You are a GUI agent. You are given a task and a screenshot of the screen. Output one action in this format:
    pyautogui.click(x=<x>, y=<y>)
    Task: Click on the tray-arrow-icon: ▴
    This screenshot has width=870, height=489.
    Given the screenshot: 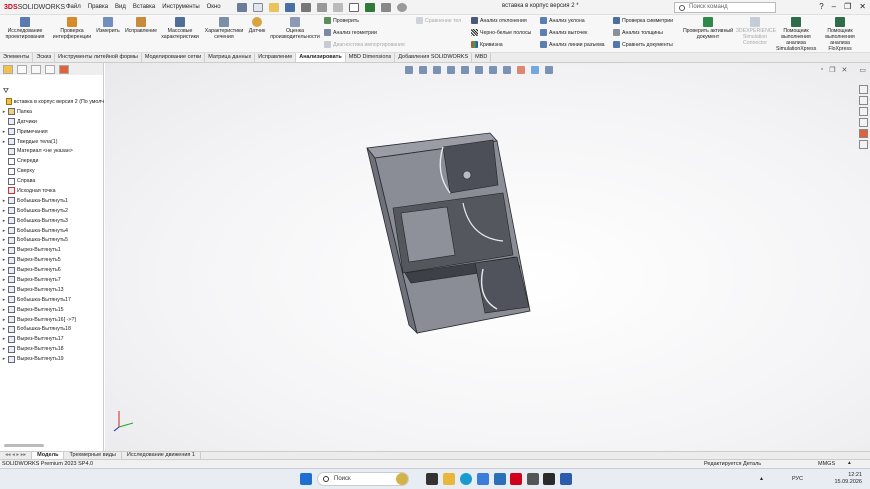 What is the action you would take?
    pyautogui.click(x=761, y=478)
    